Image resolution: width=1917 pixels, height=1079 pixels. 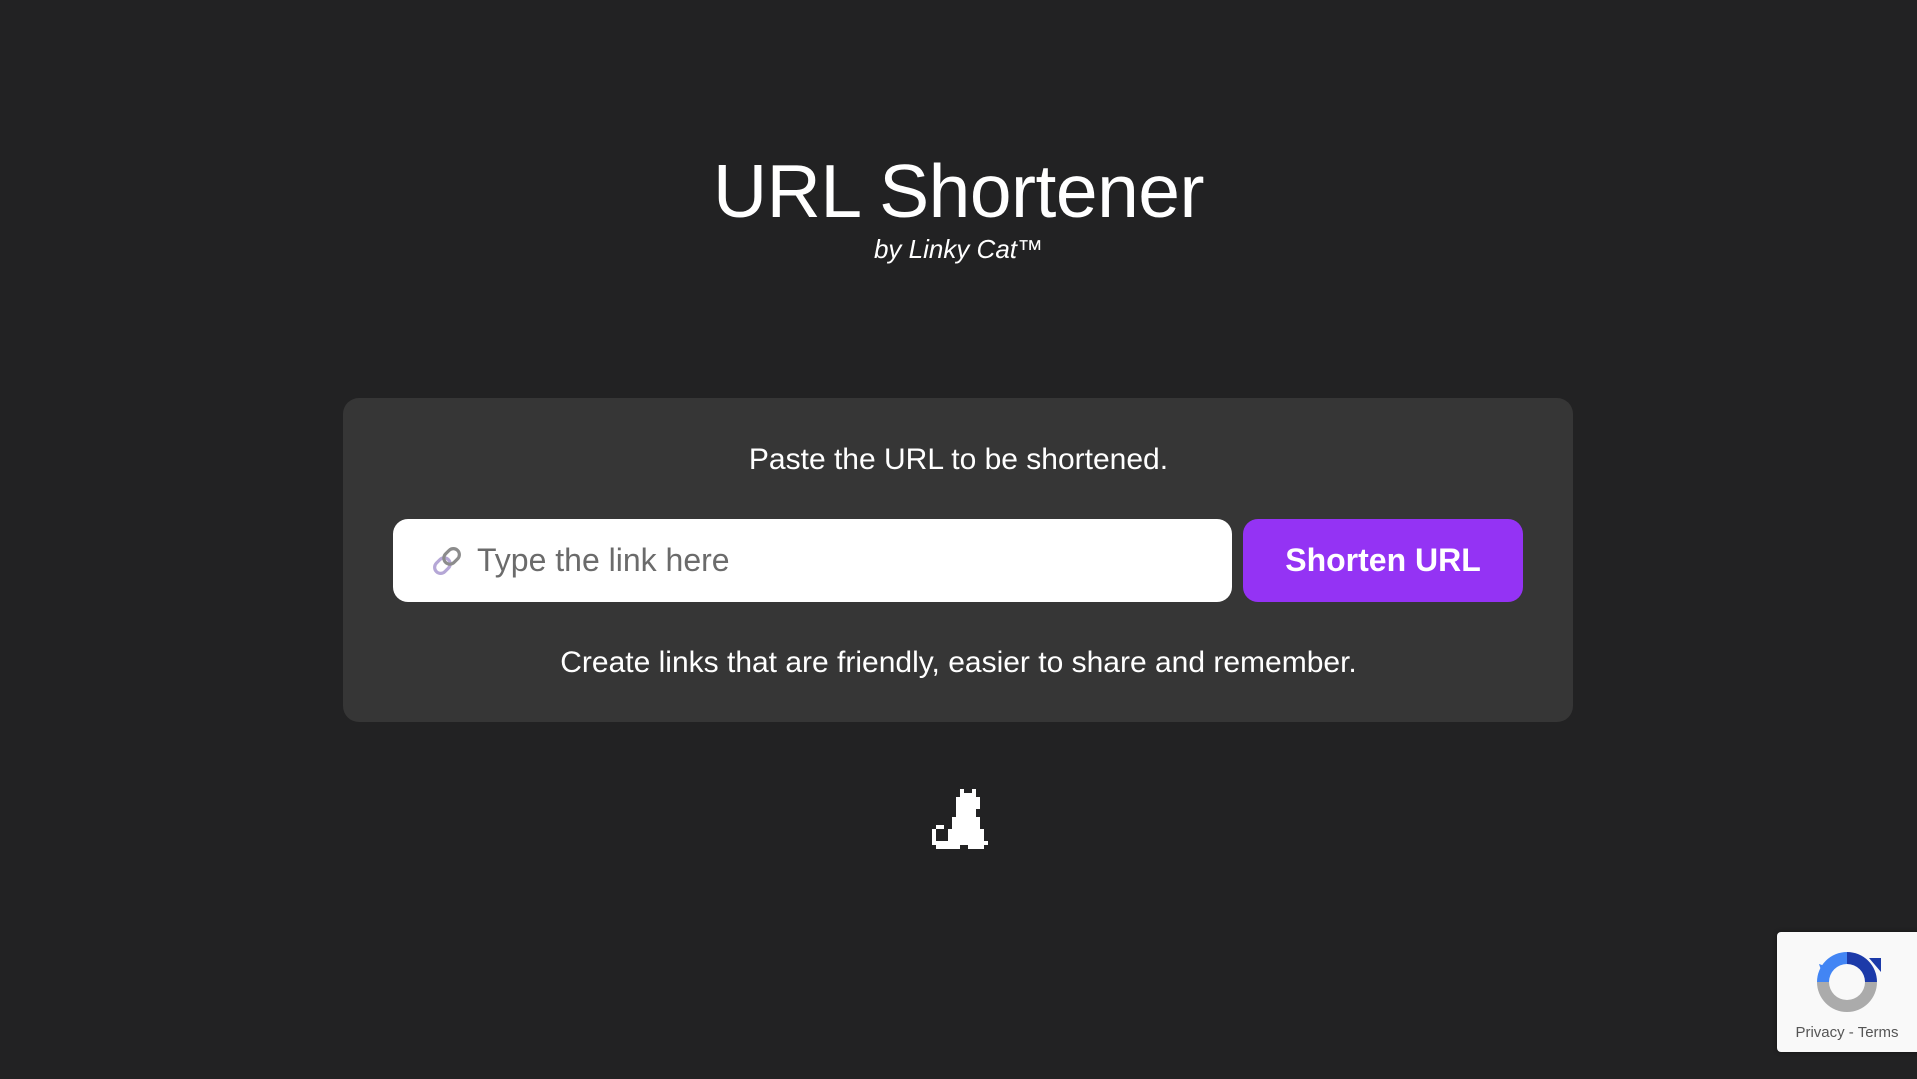 I want to click on instruction-text: Paste the URL to be shortened., so click(x=958, y=459).